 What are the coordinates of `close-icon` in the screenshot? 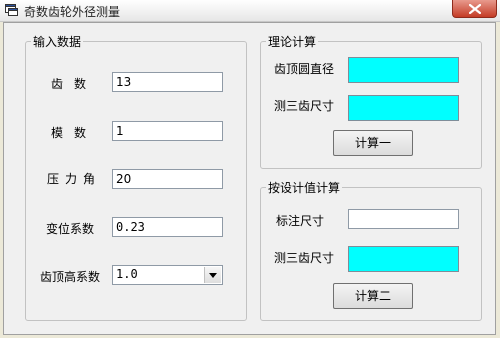 It's located at (475, 9).